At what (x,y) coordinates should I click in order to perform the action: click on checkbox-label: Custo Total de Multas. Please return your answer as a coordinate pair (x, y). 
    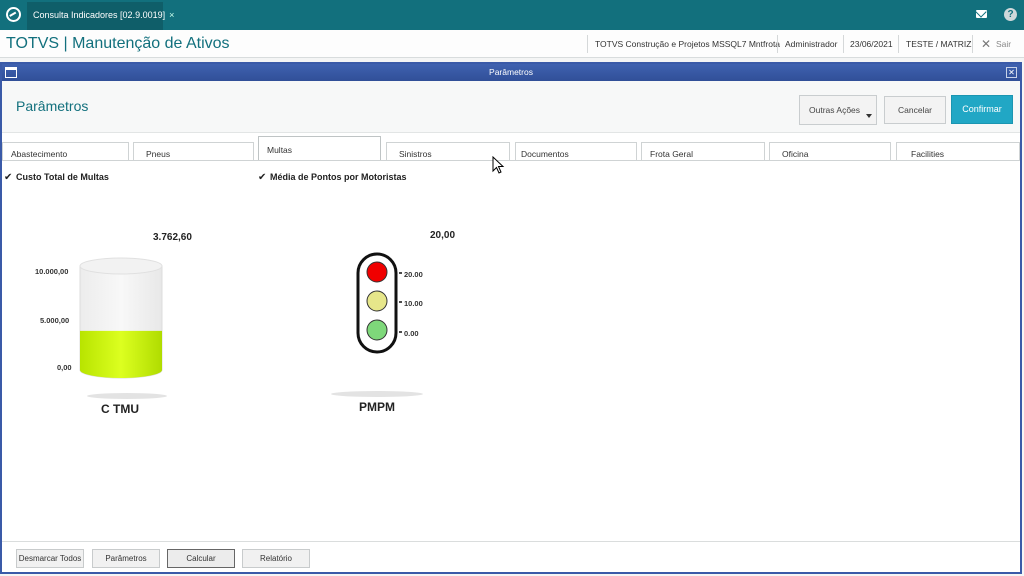
    Looking at the image, I should click on (62, 177).